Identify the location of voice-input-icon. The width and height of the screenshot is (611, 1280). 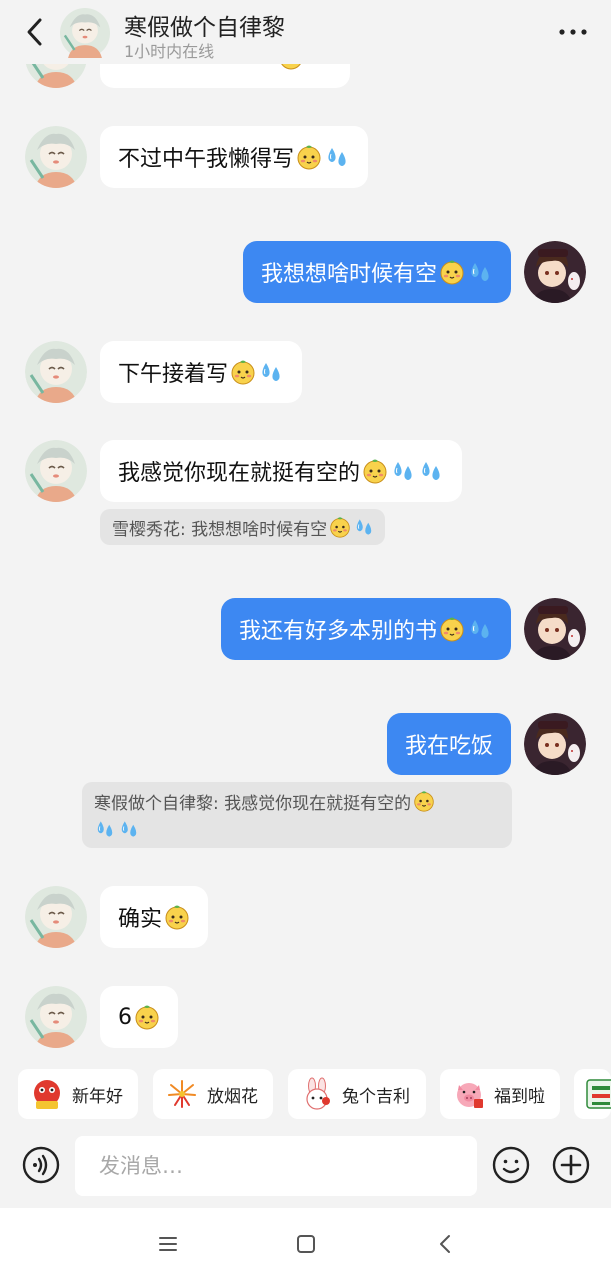
(41, 1165).